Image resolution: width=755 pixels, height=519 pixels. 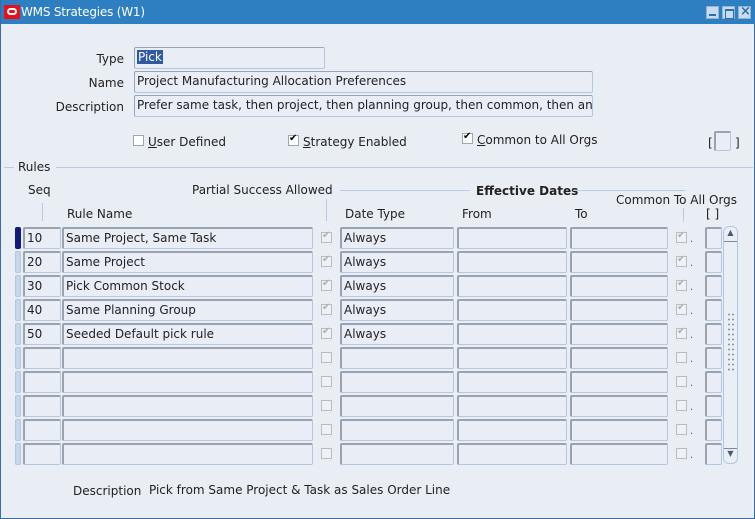 What do you see at coordinates (293, 139) in the screenshot?
I see `strategy-enabled-checkbox` at bounding box center [293, 139].